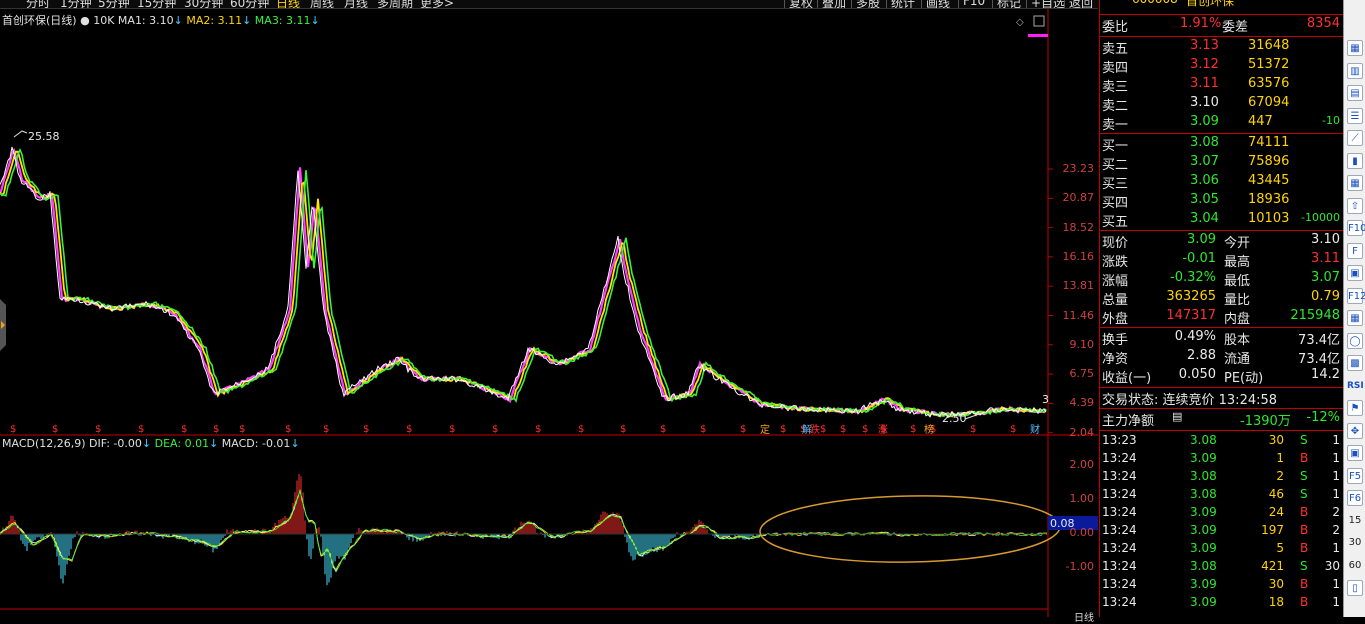 The image size is (1365, 624). What do you see at coordinates (1356, 295) in the screenshot?
I see `f9-icon: F12` at bounding box center [1356, 295].